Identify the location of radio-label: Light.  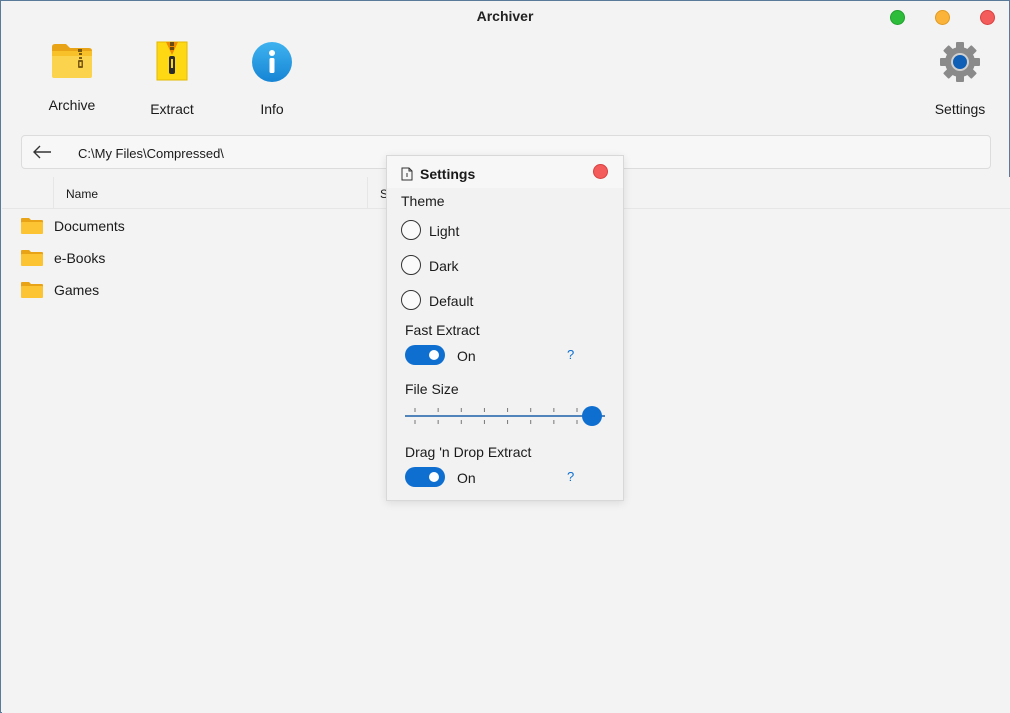
(444, 231).